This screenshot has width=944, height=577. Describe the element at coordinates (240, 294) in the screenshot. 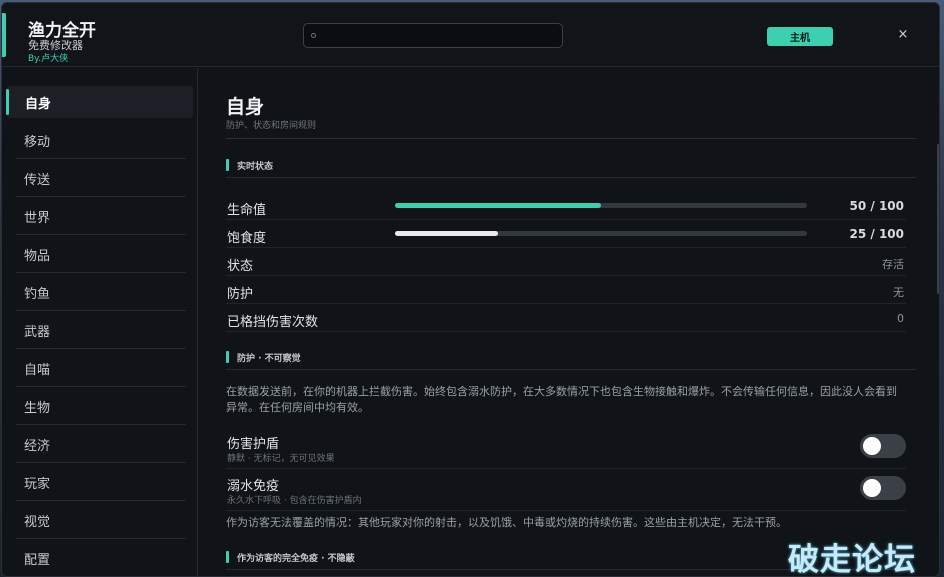

I see `protection-label: 防护` at that location.